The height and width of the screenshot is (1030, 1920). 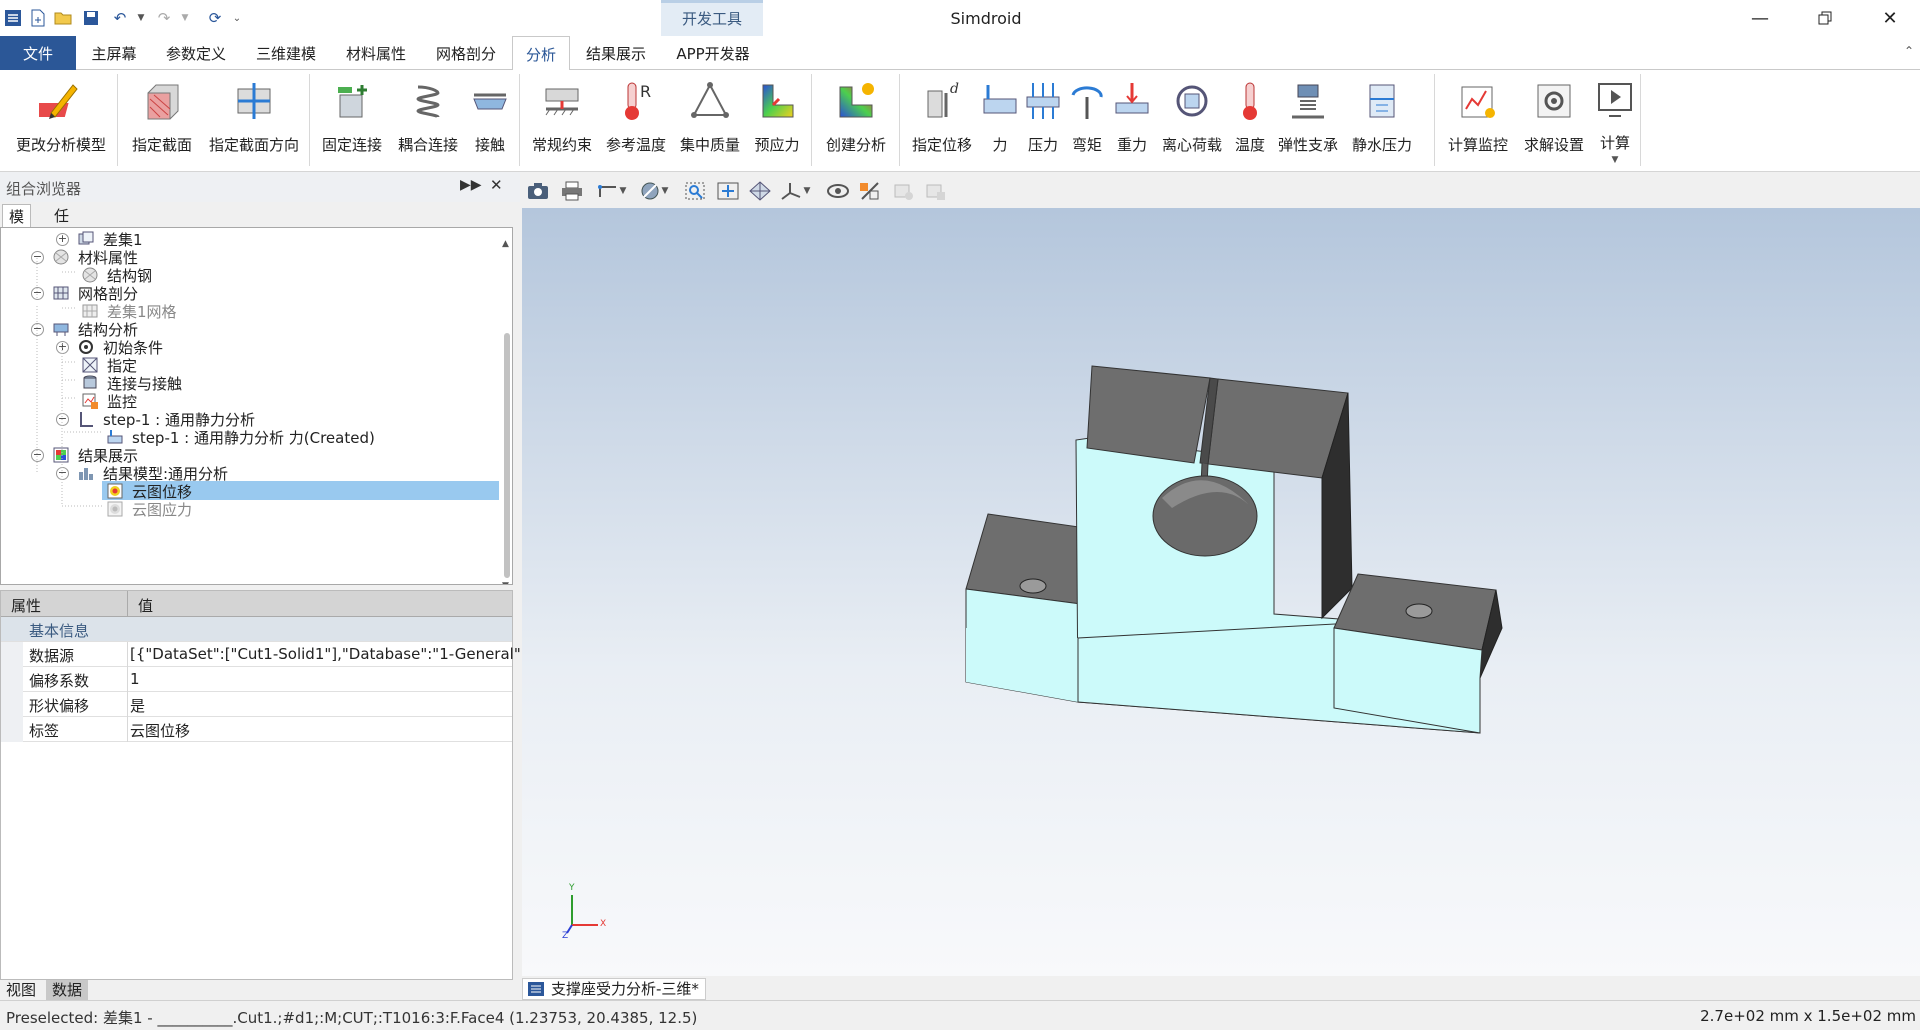 What do you see at coordinates (1615, 160) in the screenshot?
I see `compute-dropdown-icon: ▼` at bounding box center [1615, 160].